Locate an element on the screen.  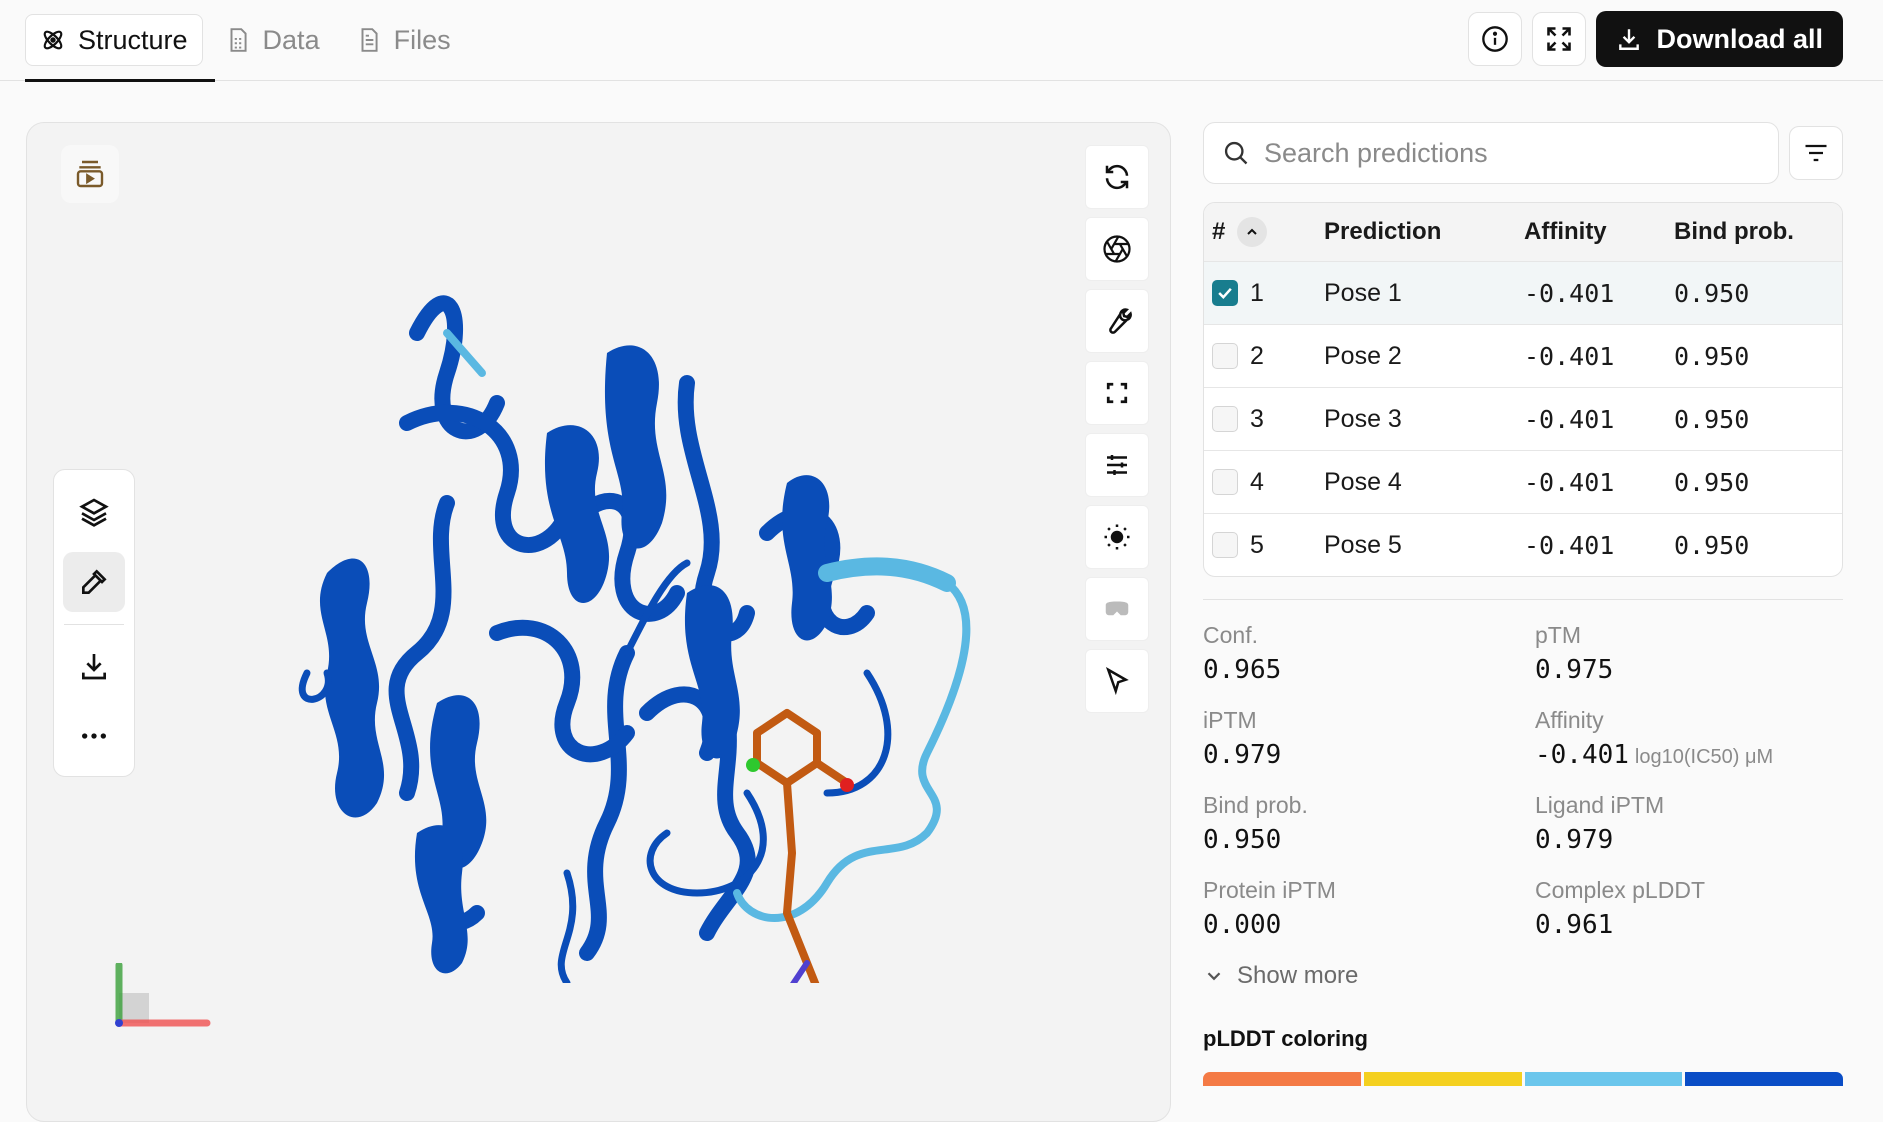
metric-value: 0.950 is located at coordinates (1242, 840).